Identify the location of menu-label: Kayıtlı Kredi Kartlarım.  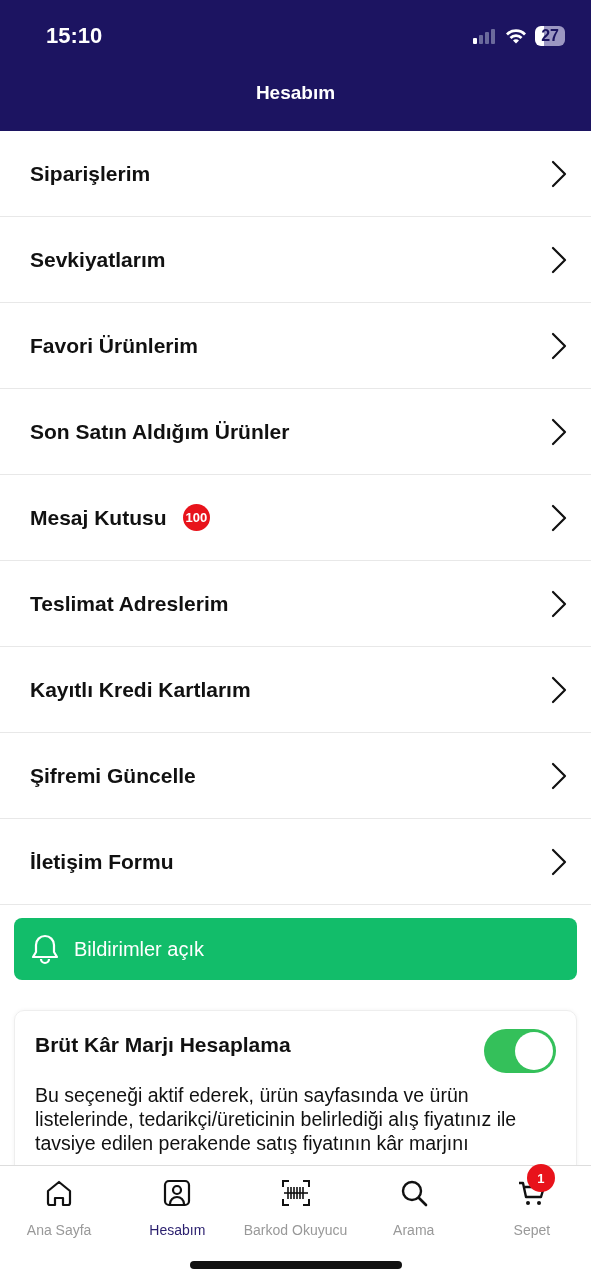
(140, 689).